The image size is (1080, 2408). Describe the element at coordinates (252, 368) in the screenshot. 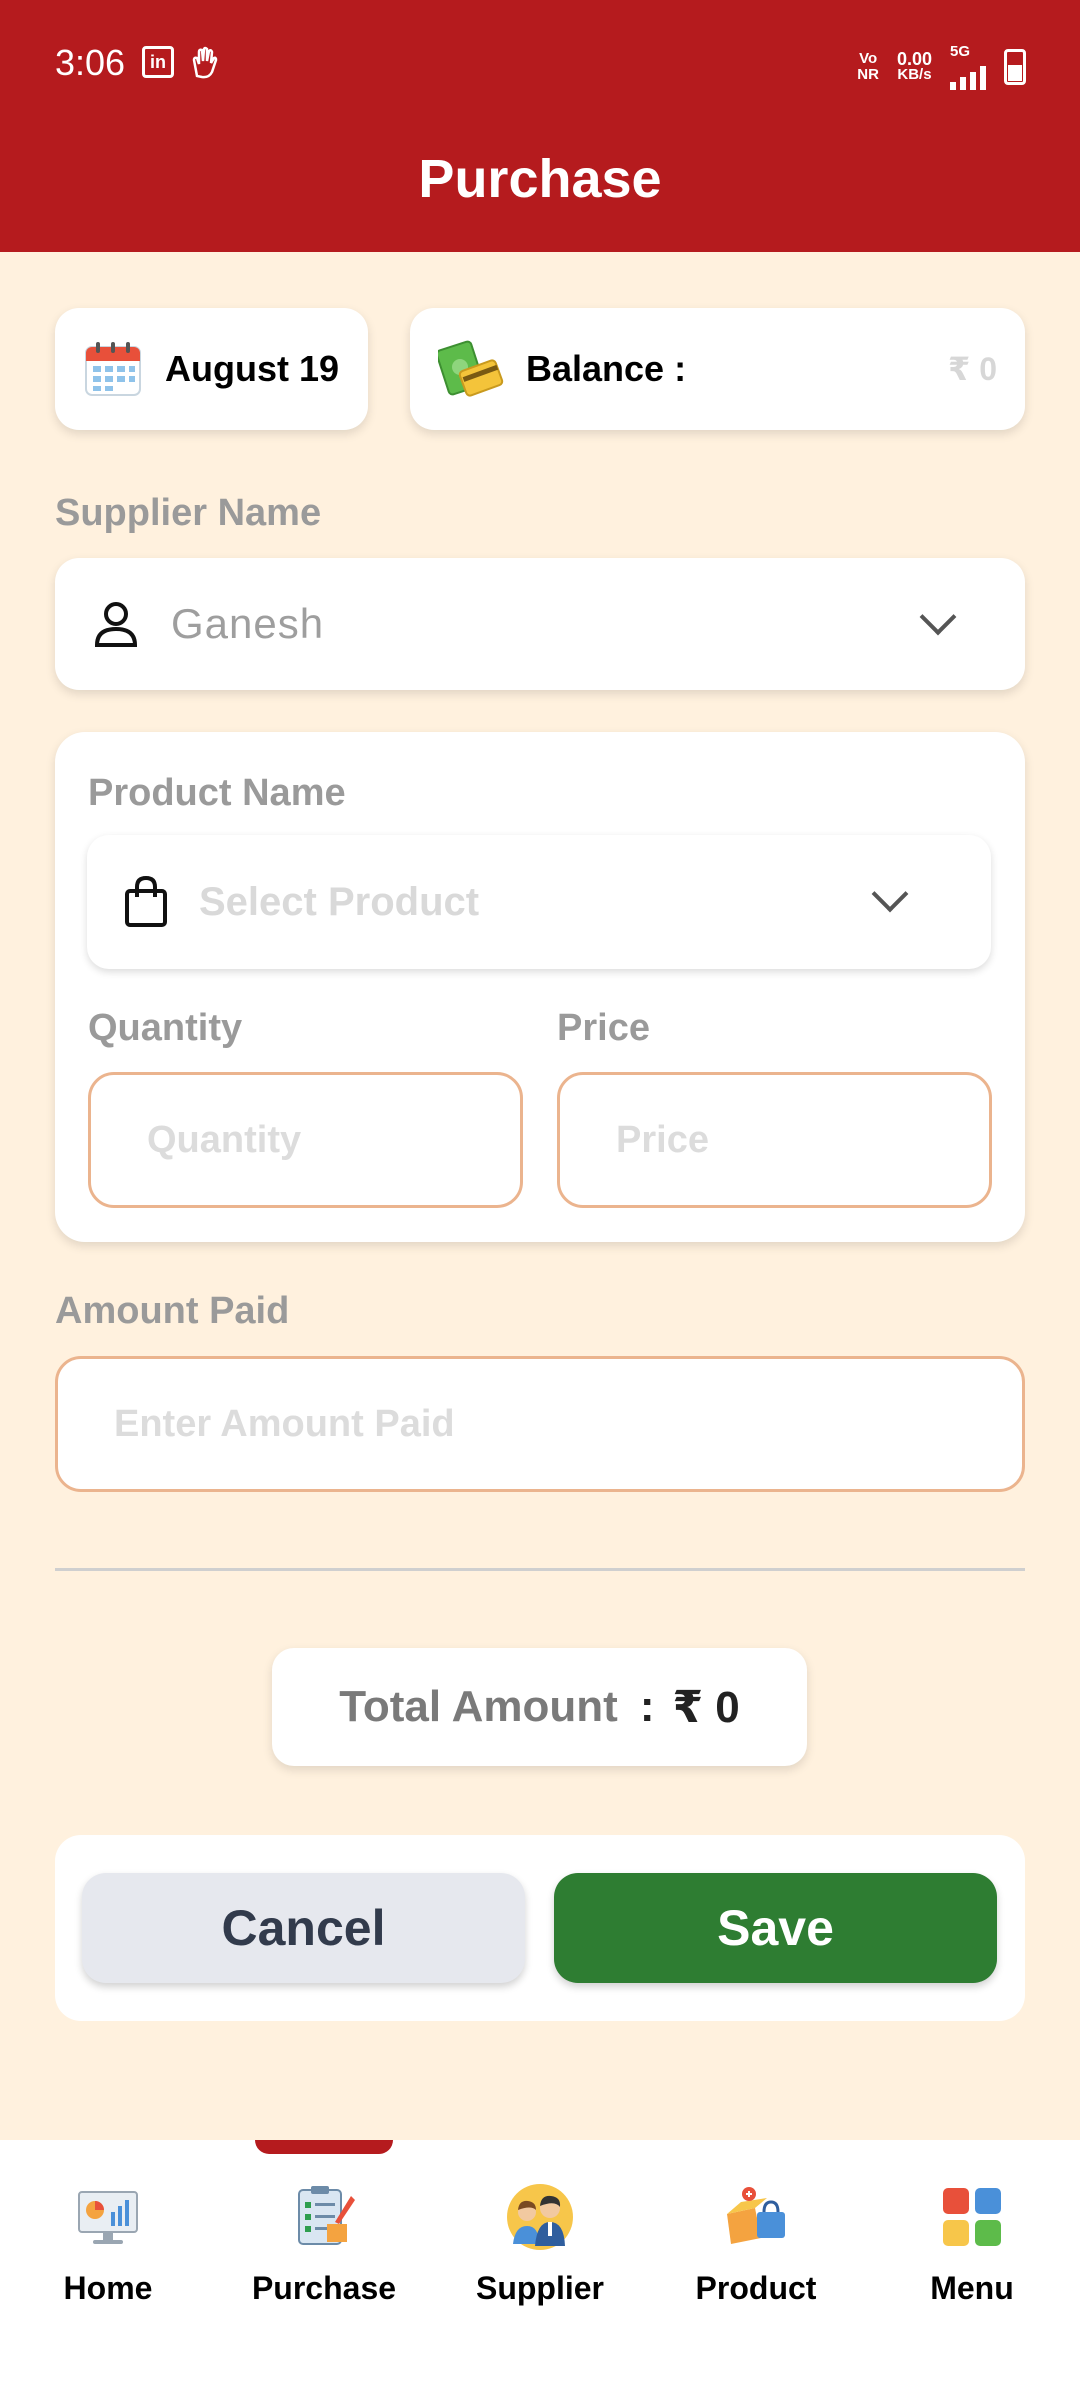

I see `date-label: August 19` at that location.